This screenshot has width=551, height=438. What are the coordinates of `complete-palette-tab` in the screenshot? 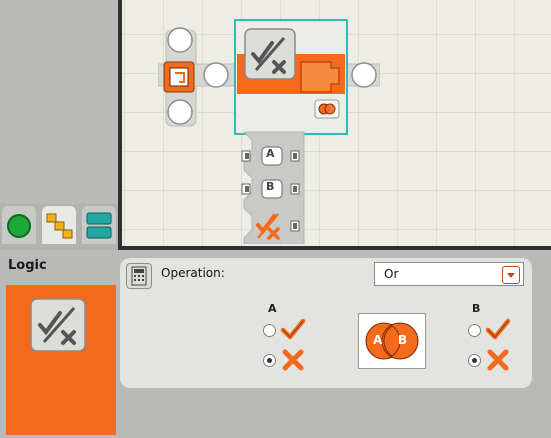 It's located at (59, 225).